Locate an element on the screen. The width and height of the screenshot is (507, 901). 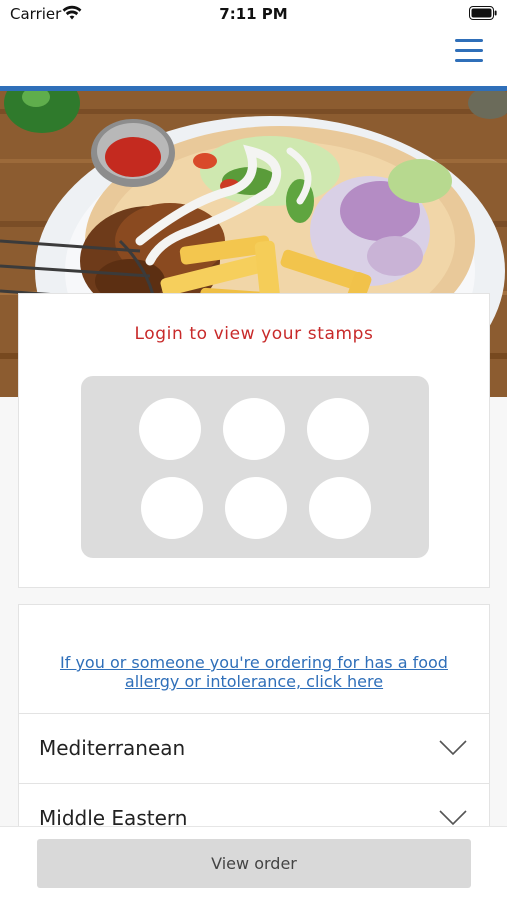
stamp-board is located at coordinates (255, 467).